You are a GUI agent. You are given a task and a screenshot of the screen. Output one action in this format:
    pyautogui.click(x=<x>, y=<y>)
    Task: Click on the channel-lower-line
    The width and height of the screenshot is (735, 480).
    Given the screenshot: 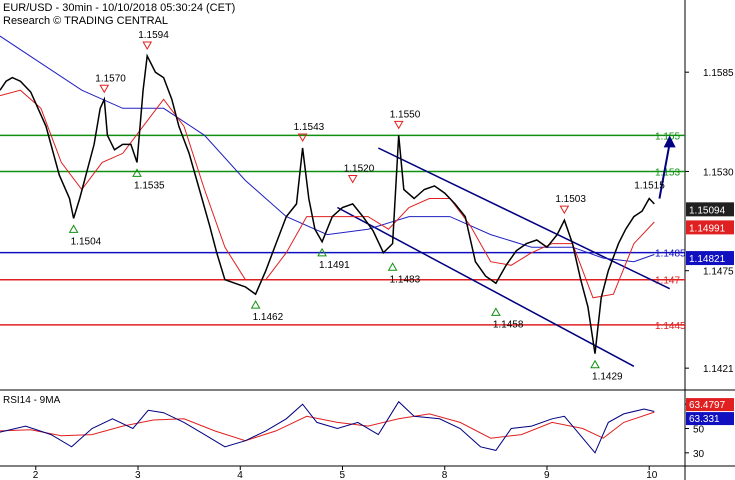 What is the action you would take?
    pyautogui.click(x=486, y=286)
    